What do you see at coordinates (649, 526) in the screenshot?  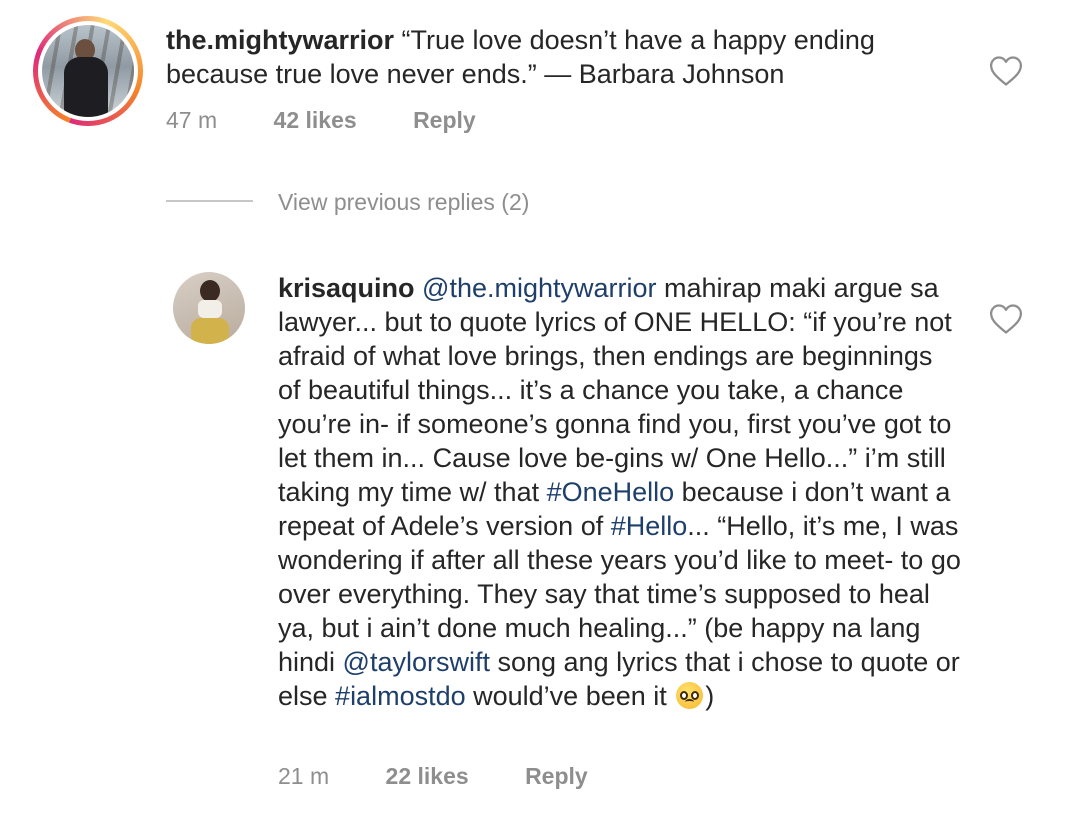 I see `hashtag-link: #Hello` at bounding box center [649, 526].